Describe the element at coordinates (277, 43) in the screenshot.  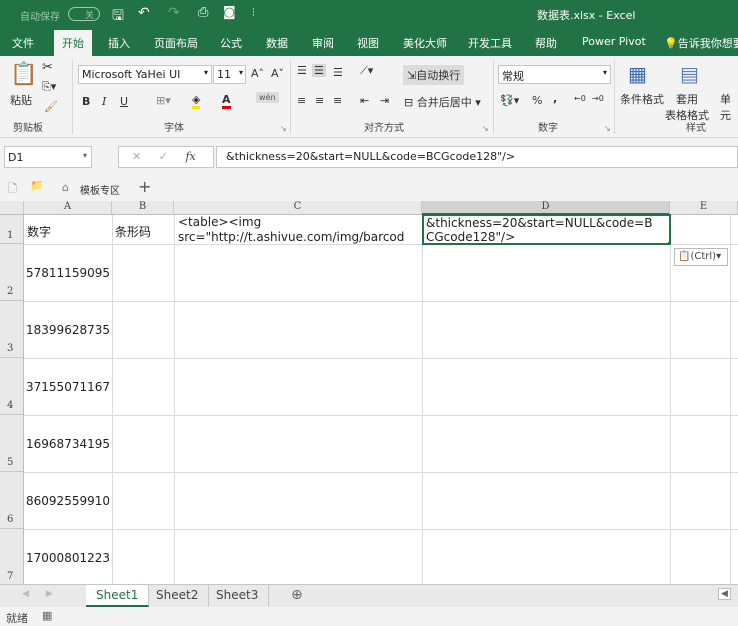
I see `tab-data: 数据` at that location.